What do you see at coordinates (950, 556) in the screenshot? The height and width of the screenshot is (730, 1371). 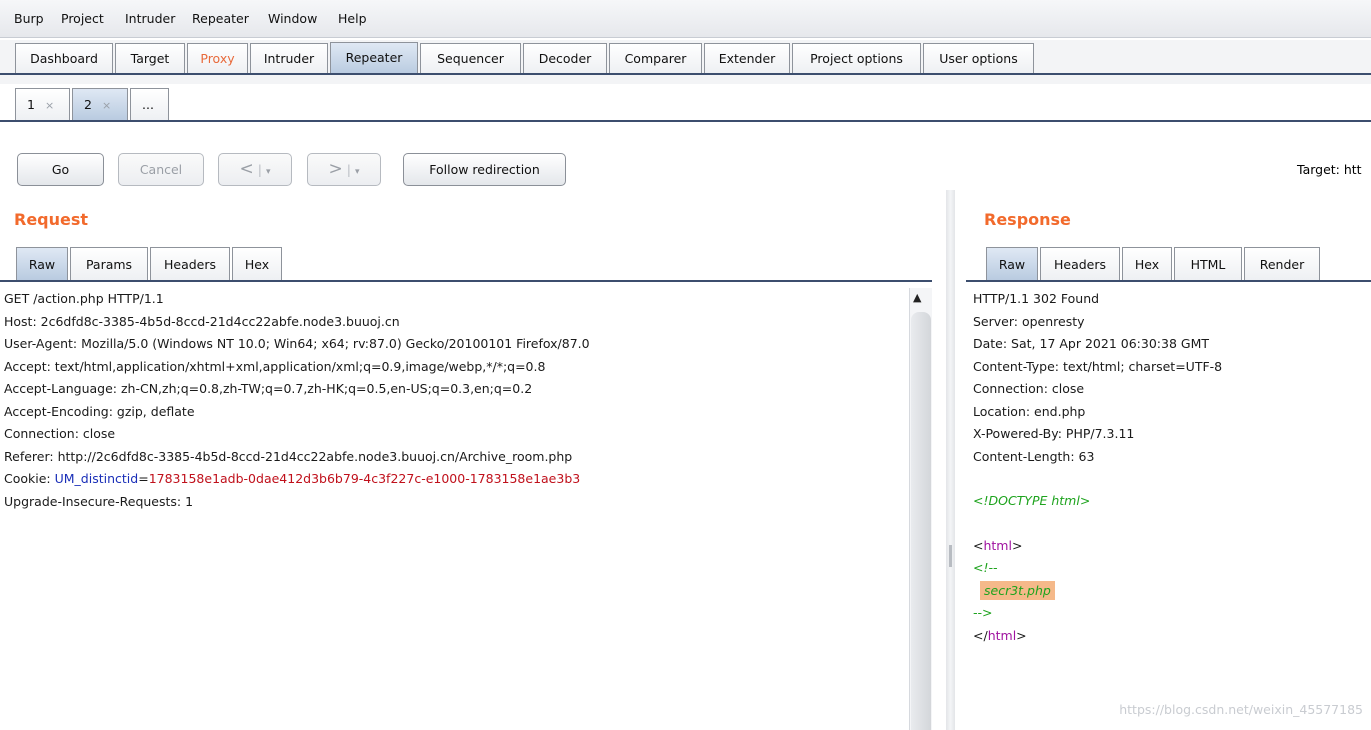 I see `divider-grip-icon` at bounding box center [950, 556].